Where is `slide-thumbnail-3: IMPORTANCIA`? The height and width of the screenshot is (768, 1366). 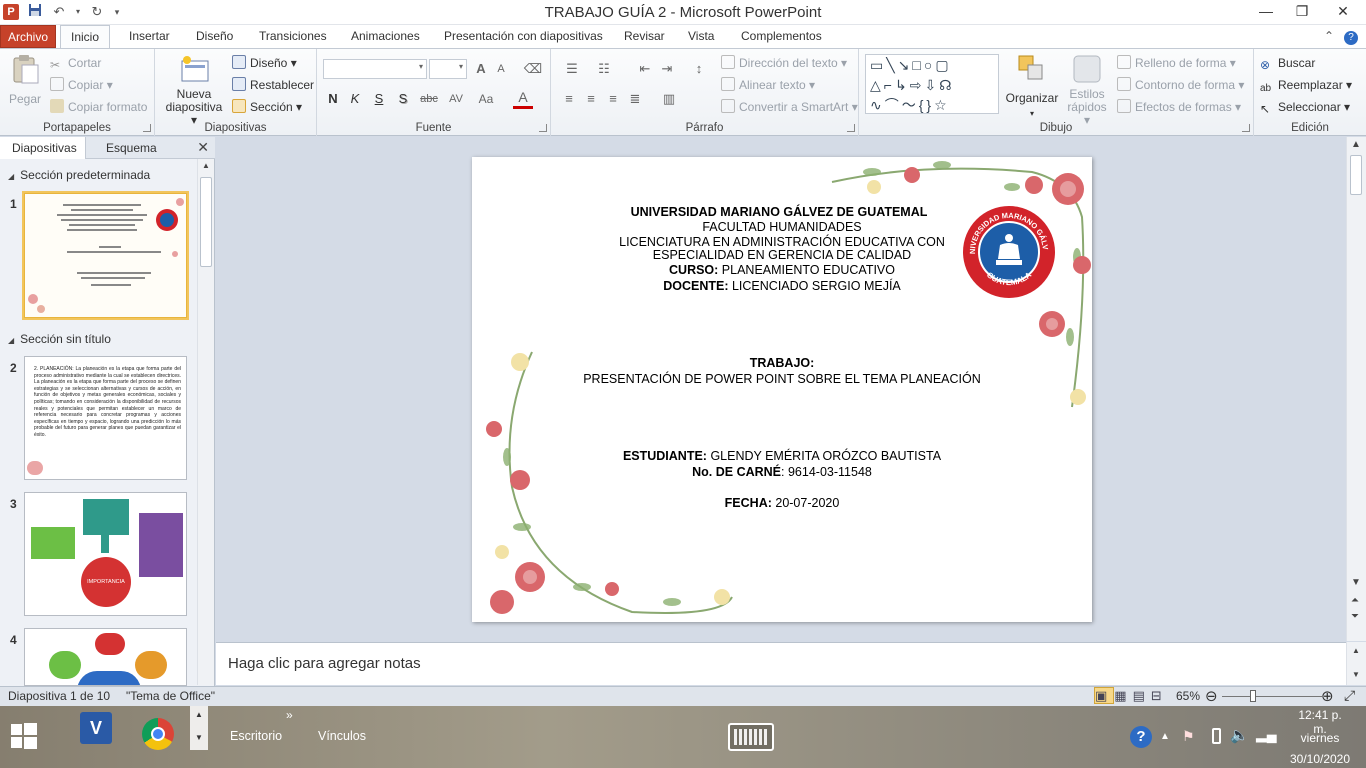
slide-thumbnail-3: IMPORTANCIA is located at coordinates (105, 554).